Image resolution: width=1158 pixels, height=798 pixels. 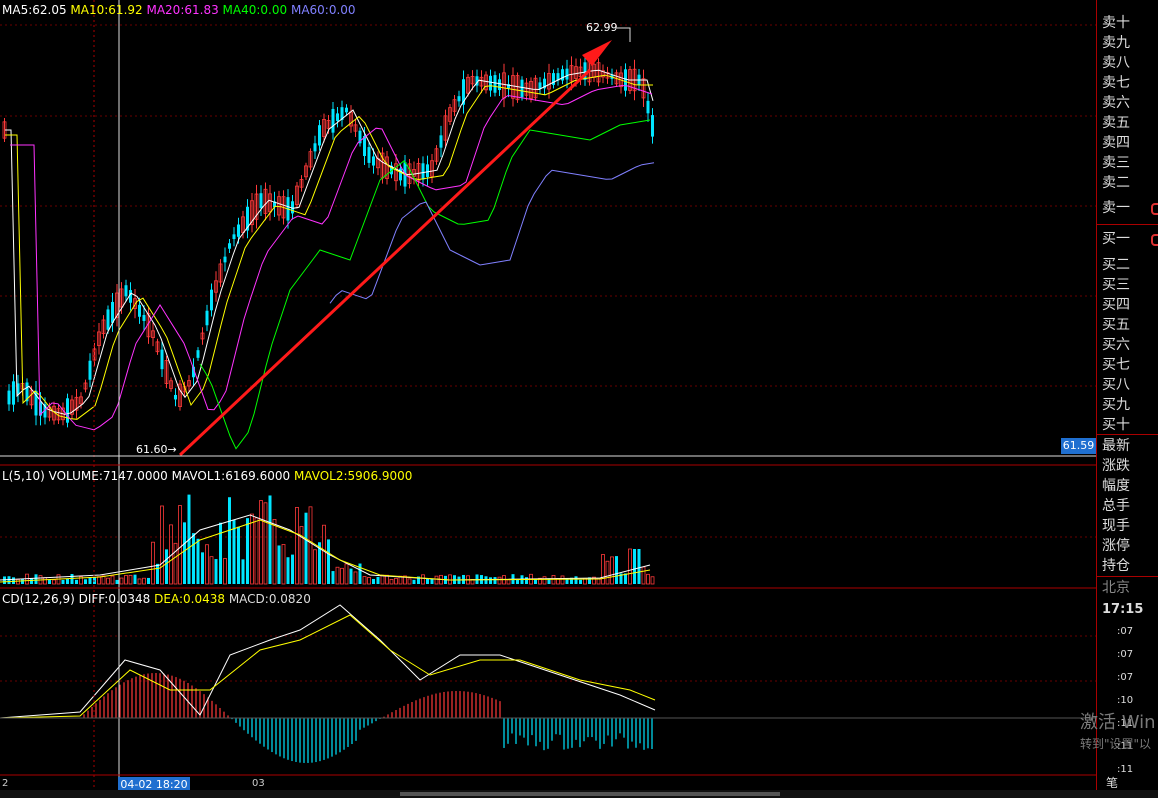 What do you see at coordinates (182, 10) in the screenshot?
I see `ma20-label: MA20:61.83` at bounding box center [182, 10].